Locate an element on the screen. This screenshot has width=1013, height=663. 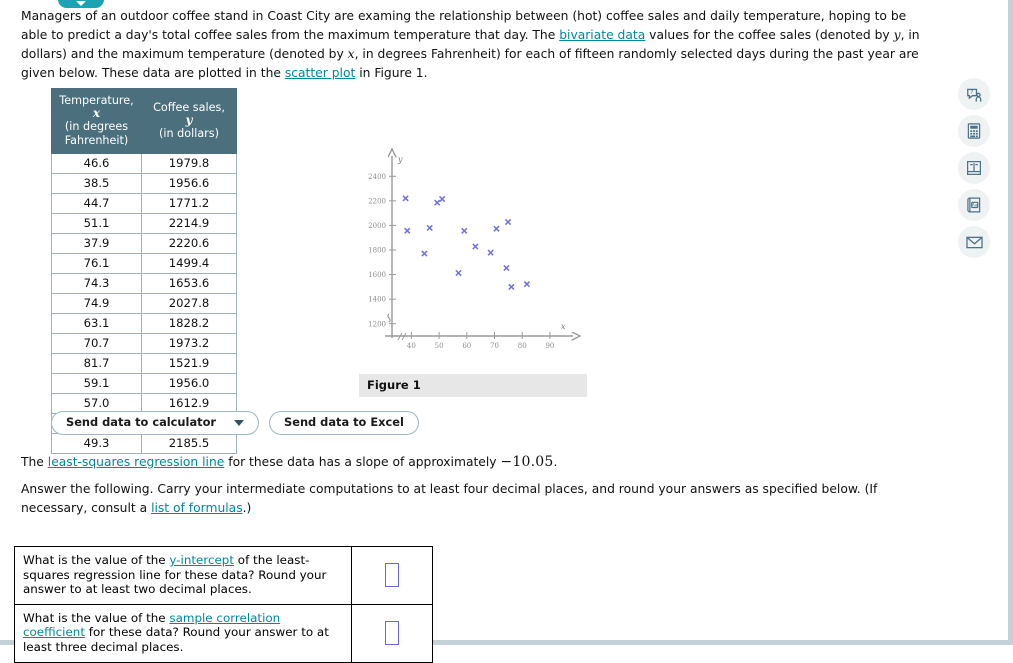
y-tick-label: 1200 is located at coordinates (377, 324).